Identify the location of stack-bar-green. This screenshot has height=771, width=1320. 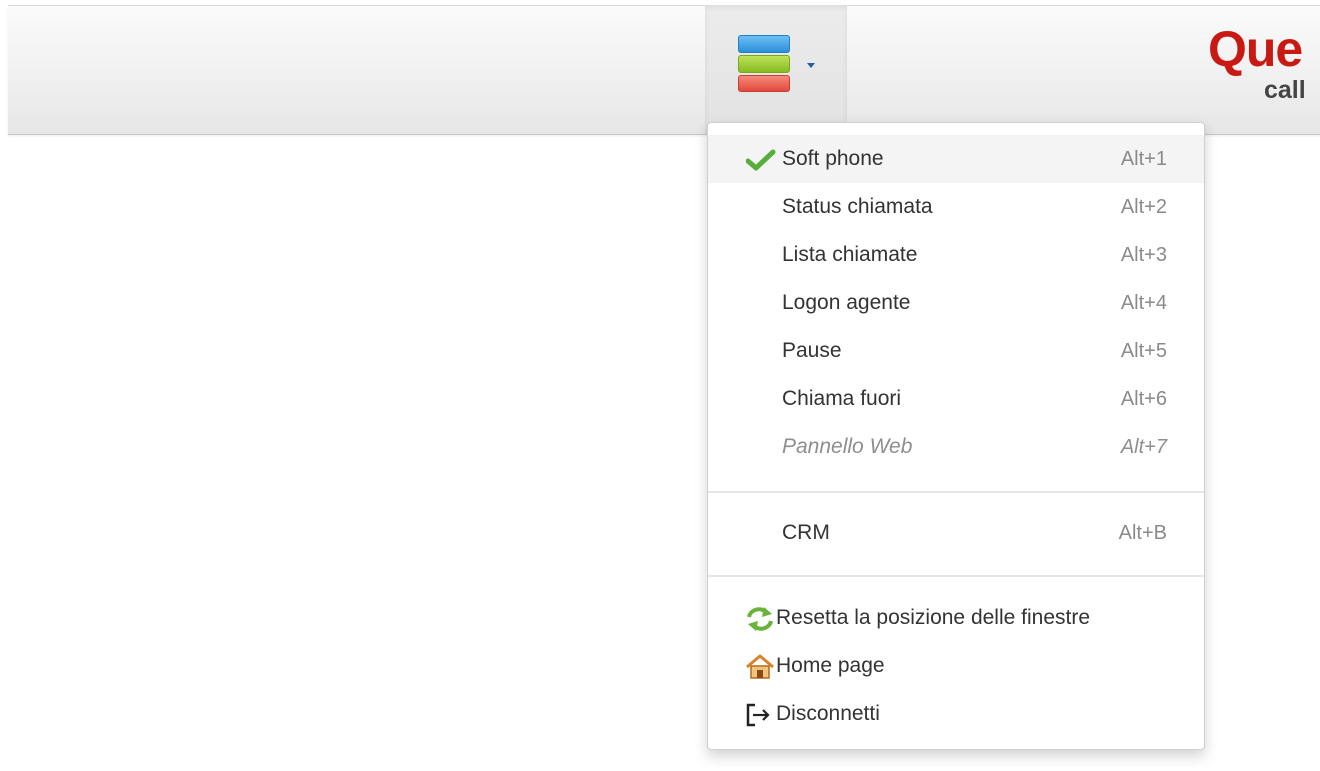
(764, 64).